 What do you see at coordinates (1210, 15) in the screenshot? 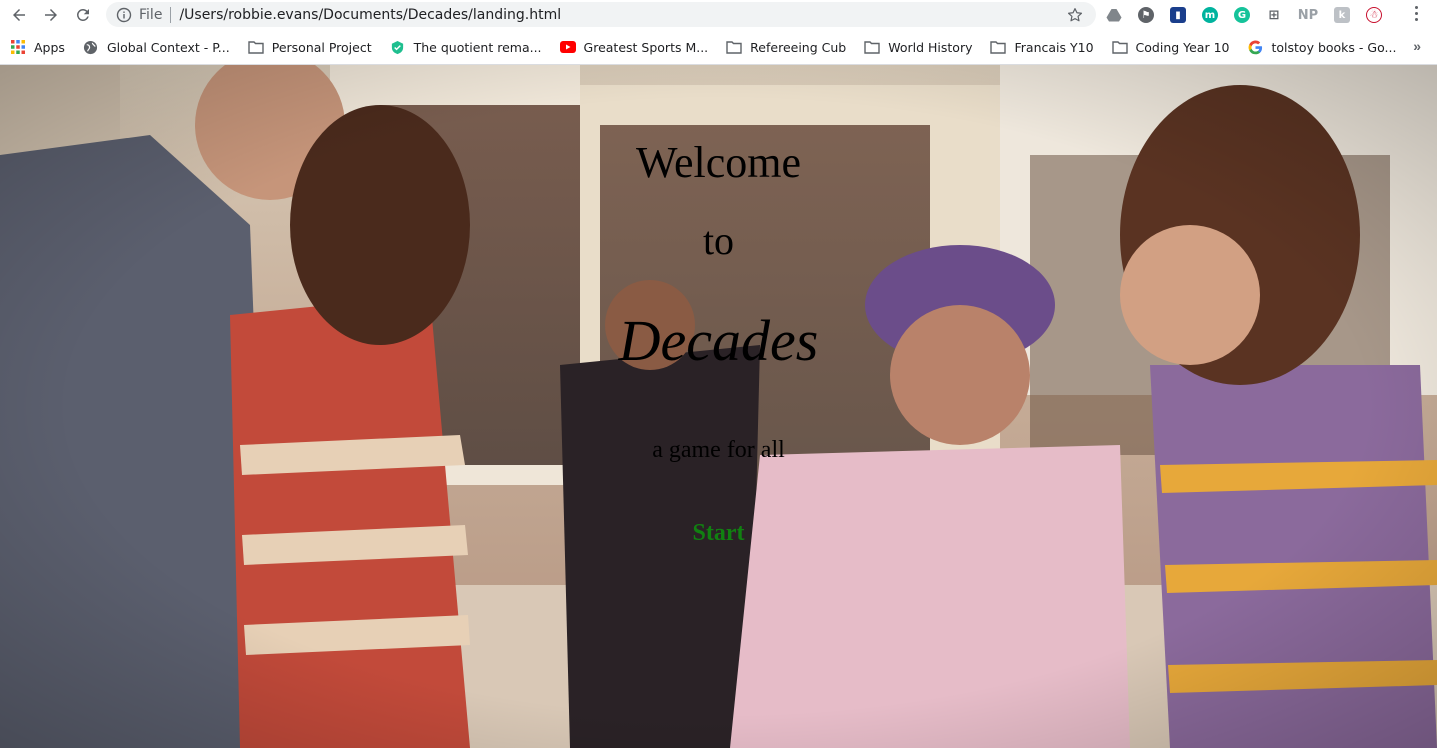
I see `m-ext-icon: m` at bounding box center [1210, 15].